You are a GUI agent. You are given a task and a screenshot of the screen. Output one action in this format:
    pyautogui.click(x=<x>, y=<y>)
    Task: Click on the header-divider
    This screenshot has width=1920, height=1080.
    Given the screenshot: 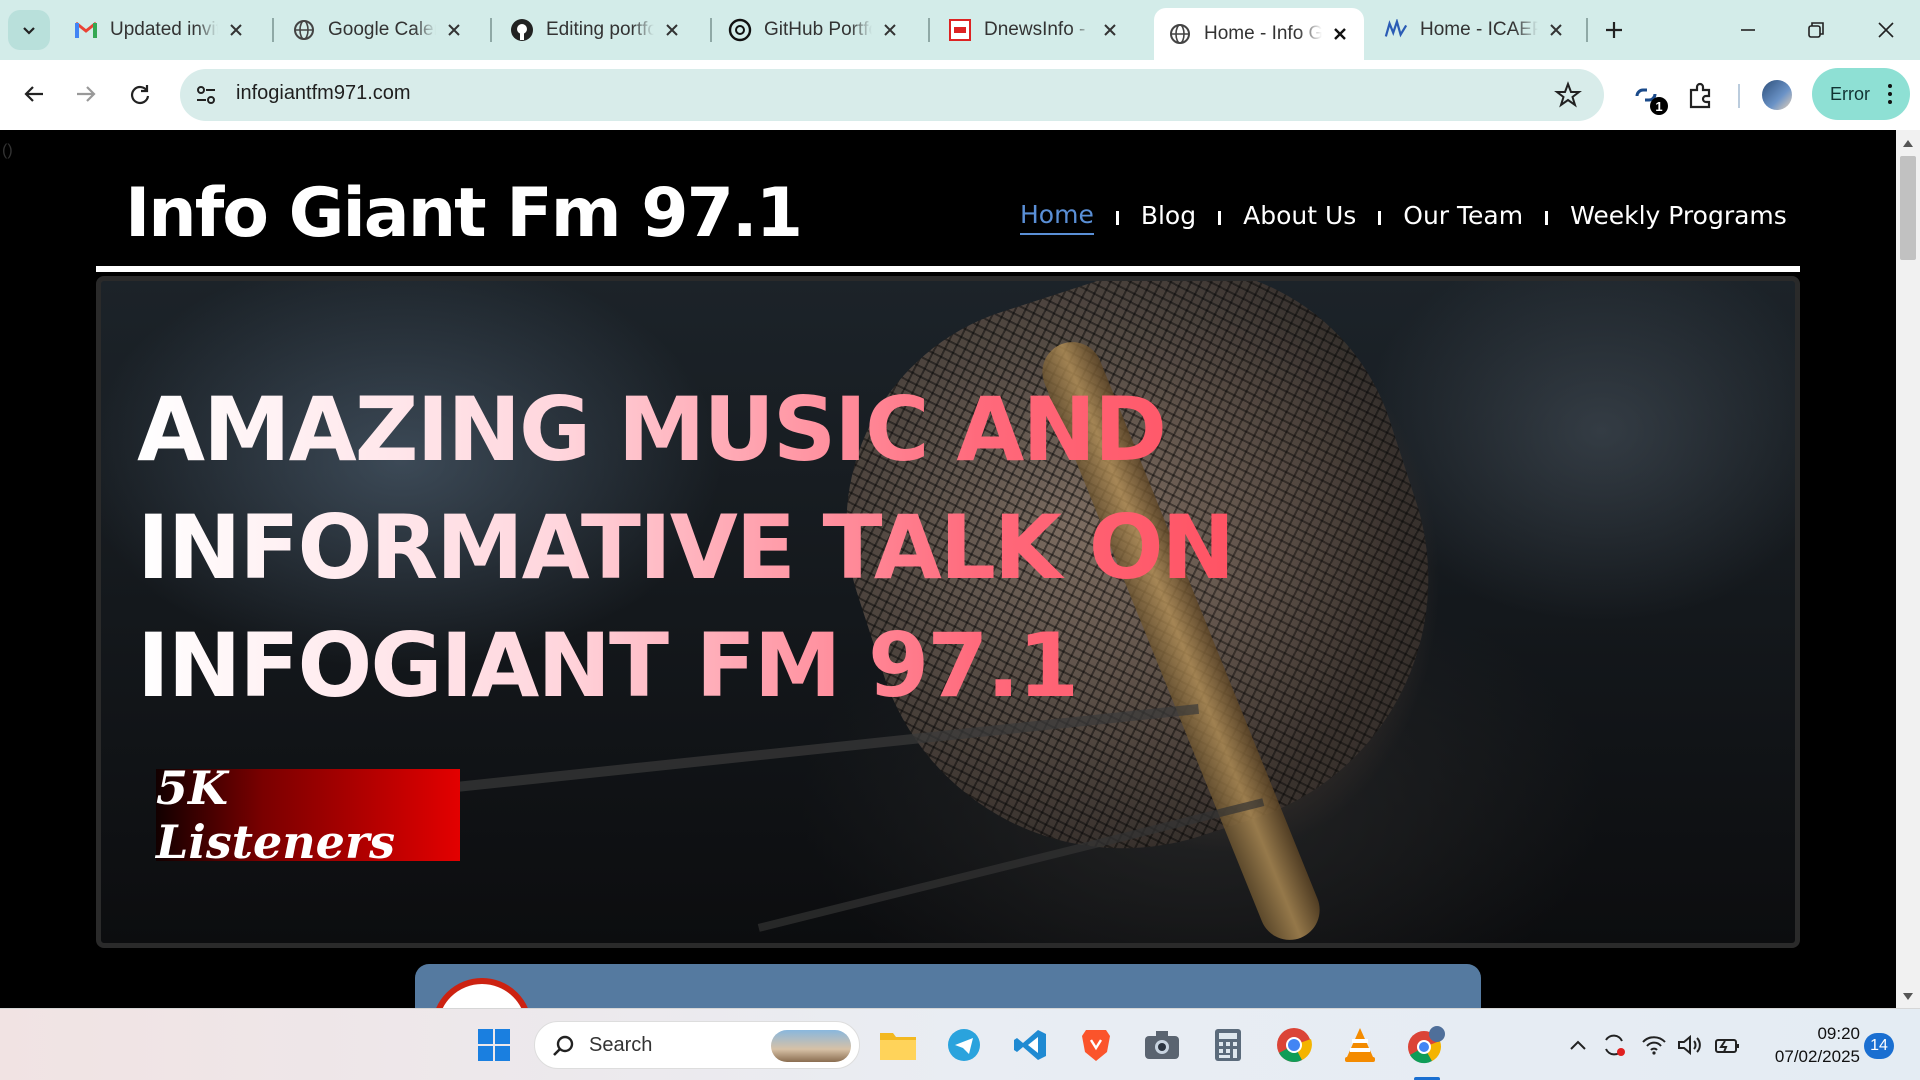 What is the action you would take?
    pyautogui.click(x=948, y=269)
    